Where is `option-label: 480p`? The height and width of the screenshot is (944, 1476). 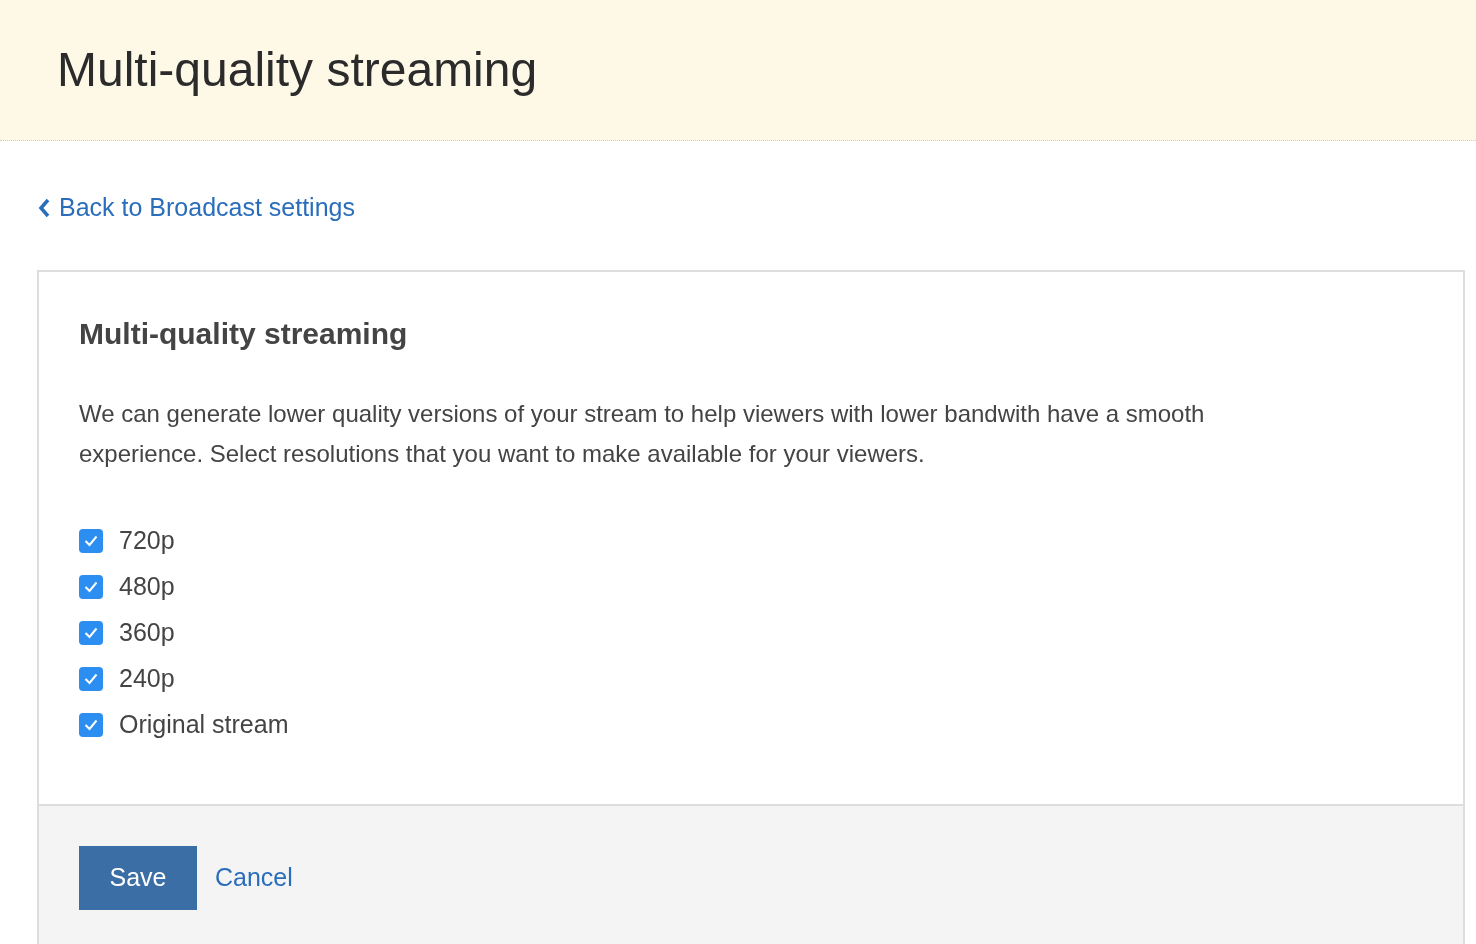
option-label: 480p is located at coordinates (147, 587).